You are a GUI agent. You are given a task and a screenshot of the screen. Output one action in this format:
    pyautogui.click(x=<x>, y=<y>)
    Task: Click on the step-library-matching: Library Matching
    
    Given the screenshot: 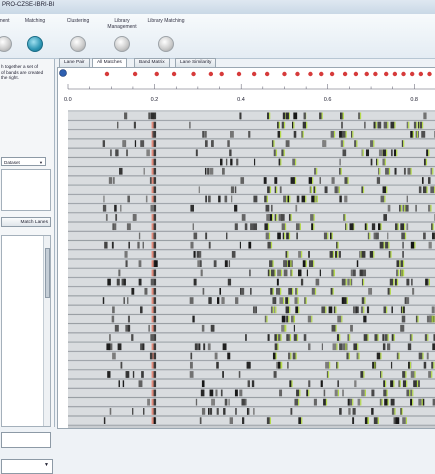 What is the action you would take?
    pyautogui.click(x=166, y=35)
    